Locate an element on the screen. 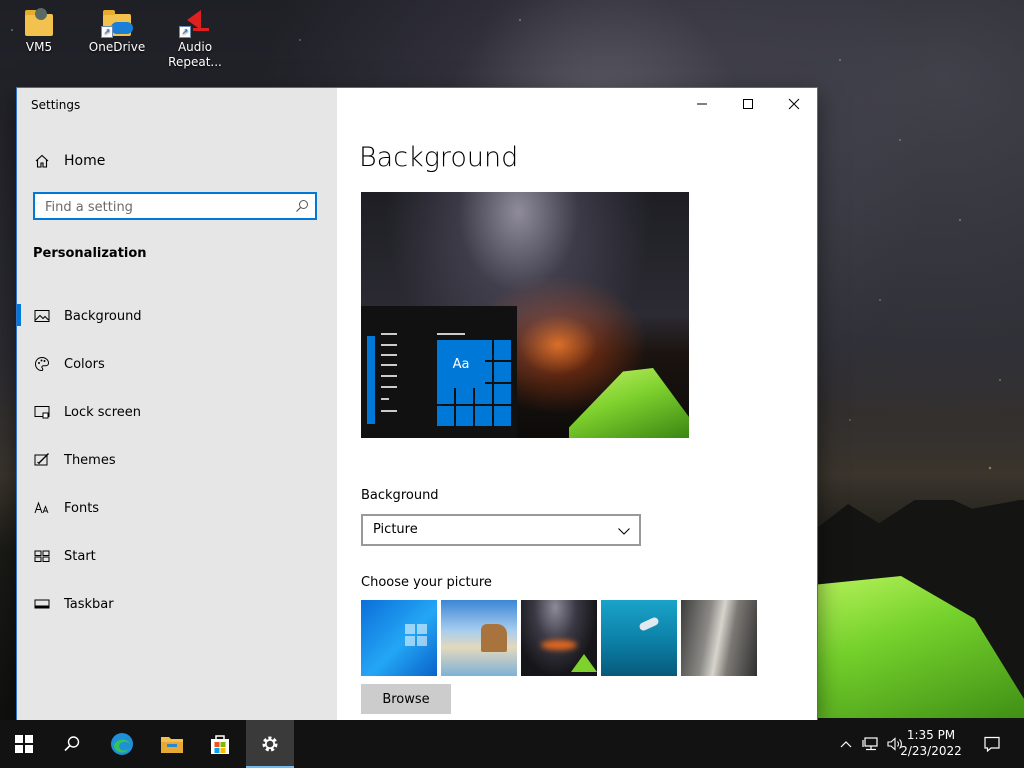 The height and width of the screenshot is (768, 1024). taskbar: 1:35 PM 2/23/2022 is located at coordinates (512, 744).